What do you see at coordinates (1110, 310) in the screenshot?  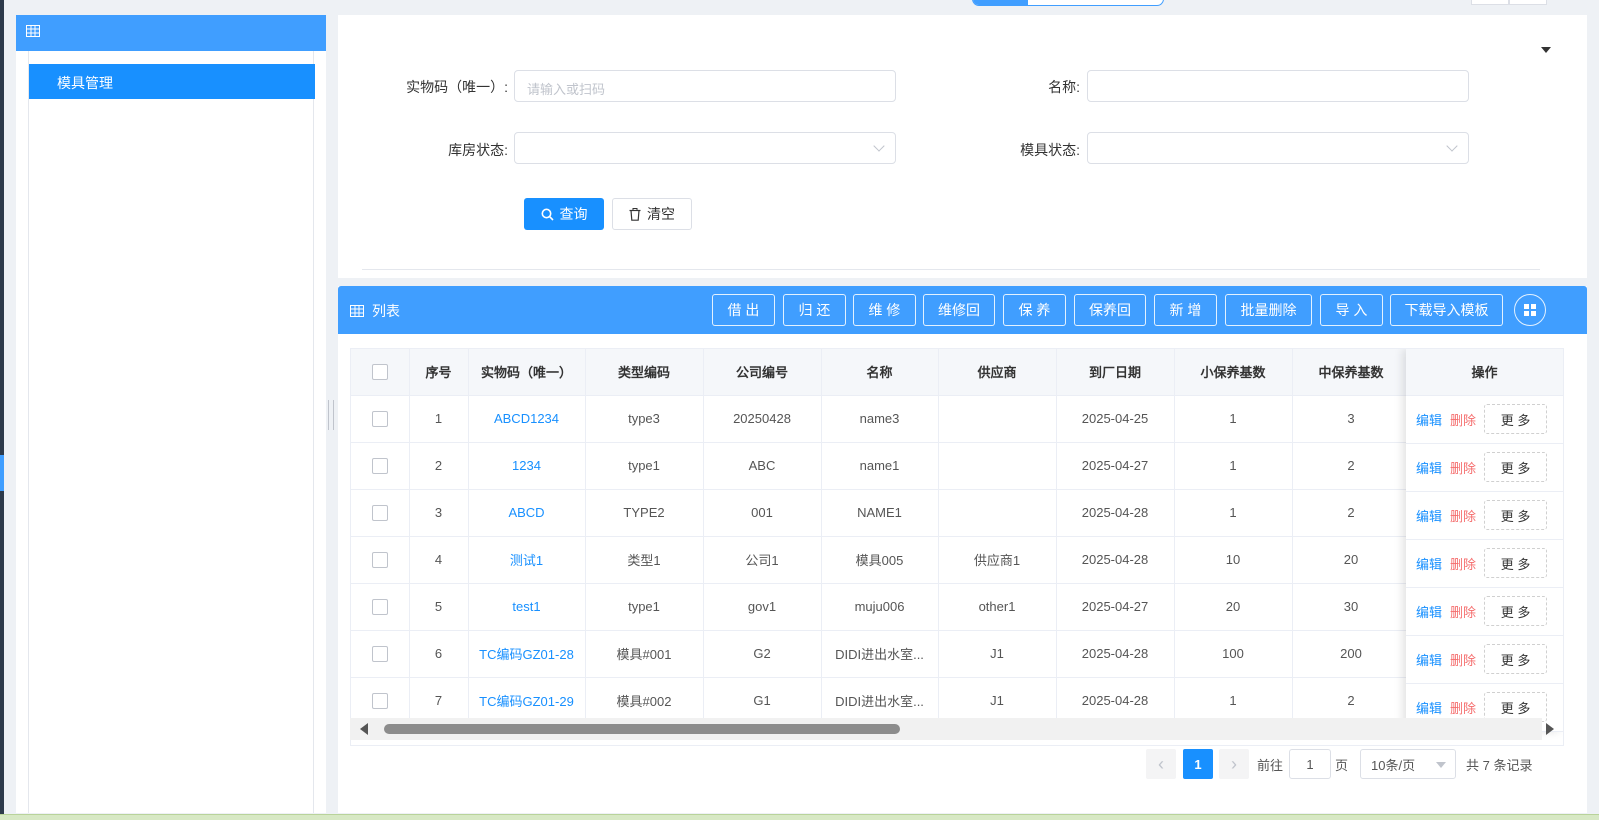 I see `maintain-return-button: 保养回` at bounding box center [1110, 310].